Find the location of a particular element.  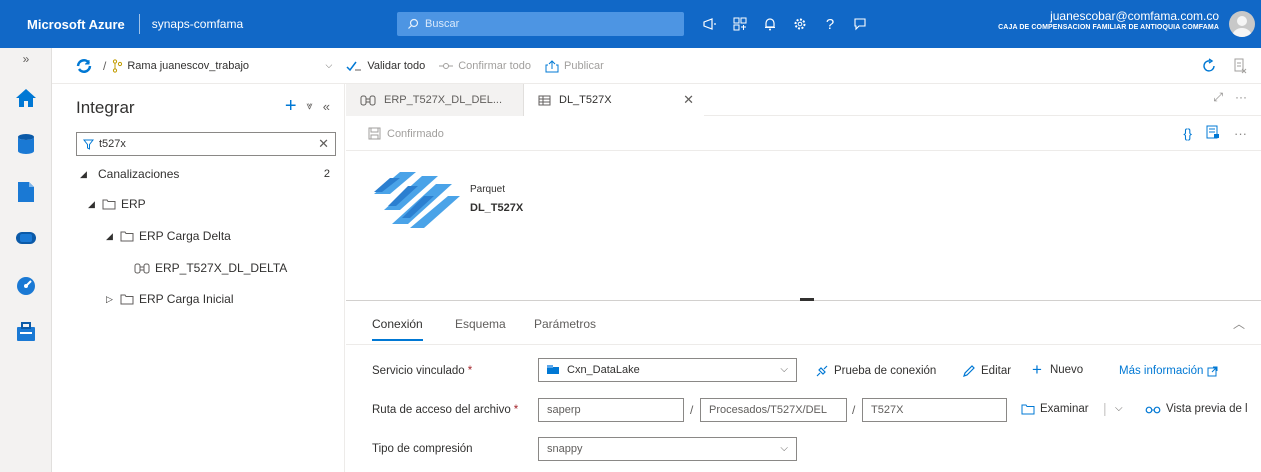

close-icon: ✕ is located at coordinates (688, 100).